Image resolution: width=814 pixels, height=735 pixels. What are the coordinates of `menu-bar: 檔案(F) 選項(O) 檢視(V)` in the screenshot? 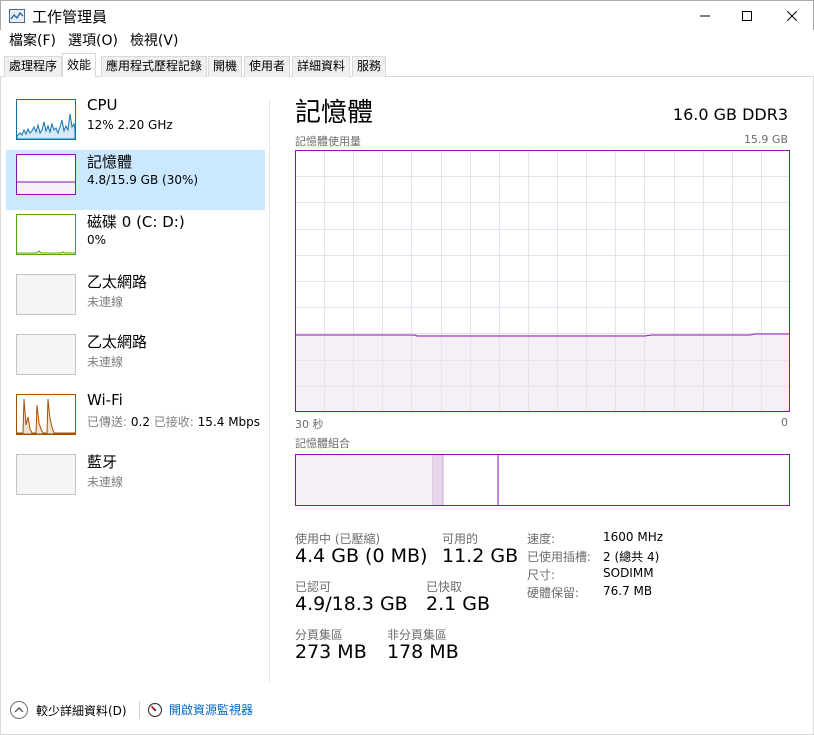 It's located at (407, 41).